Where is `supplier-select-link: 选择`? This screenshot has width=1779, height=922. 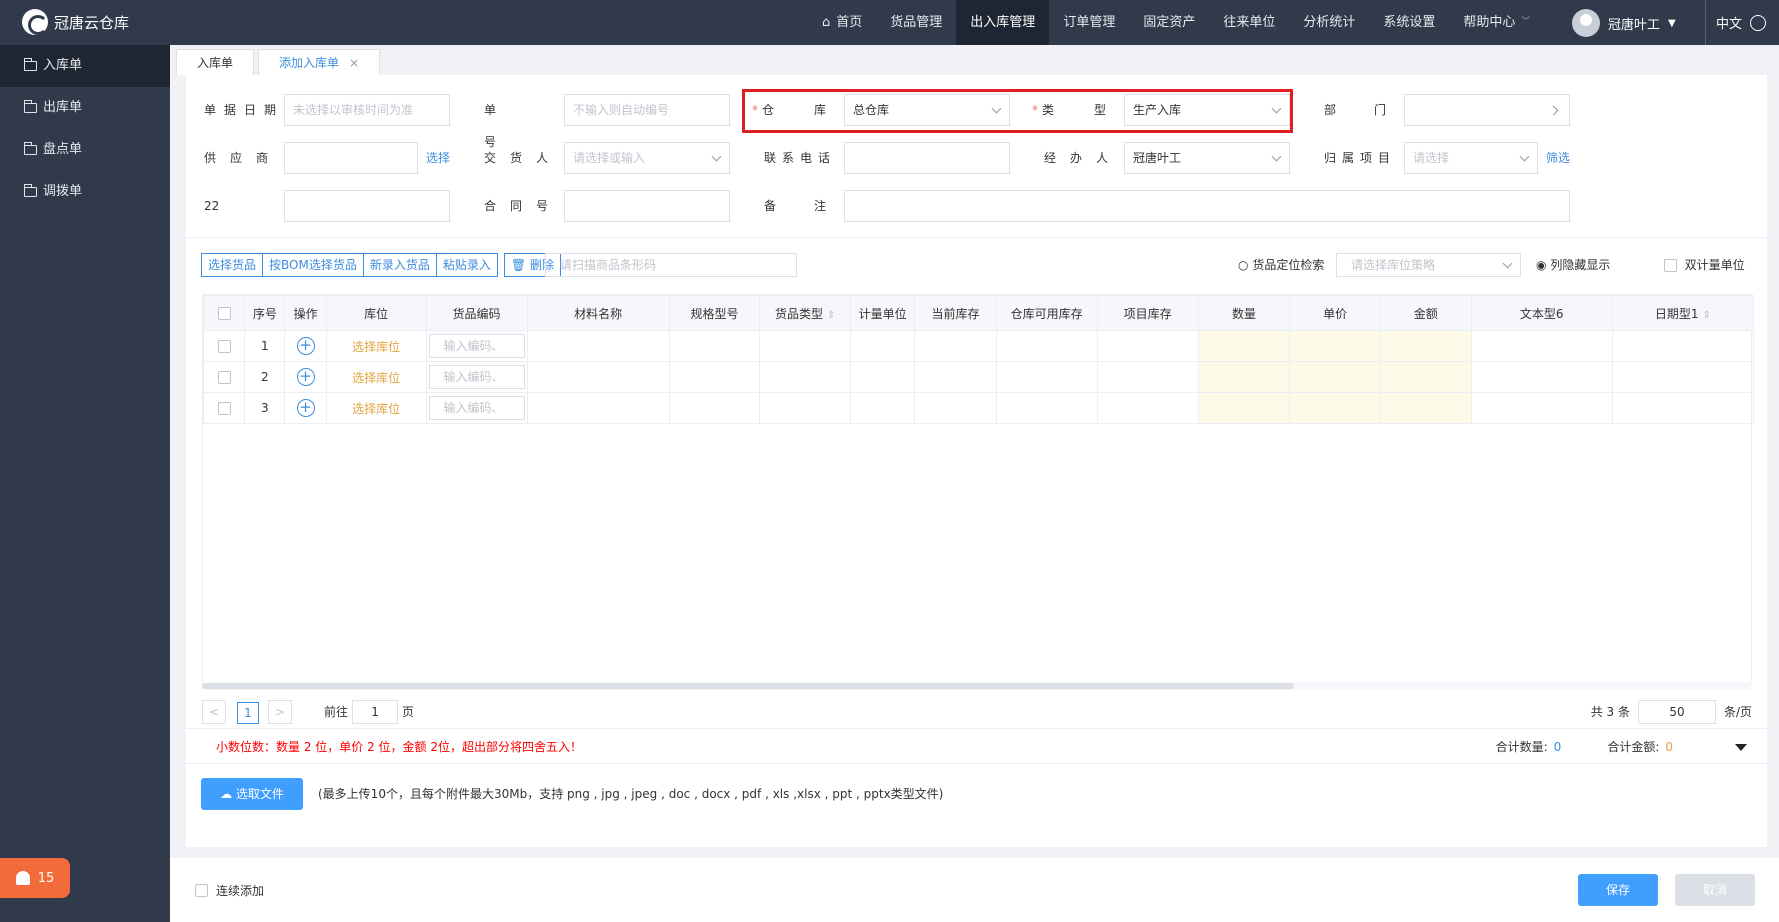 supplier-select-link: 选择 is located at coordinates (438, 158).